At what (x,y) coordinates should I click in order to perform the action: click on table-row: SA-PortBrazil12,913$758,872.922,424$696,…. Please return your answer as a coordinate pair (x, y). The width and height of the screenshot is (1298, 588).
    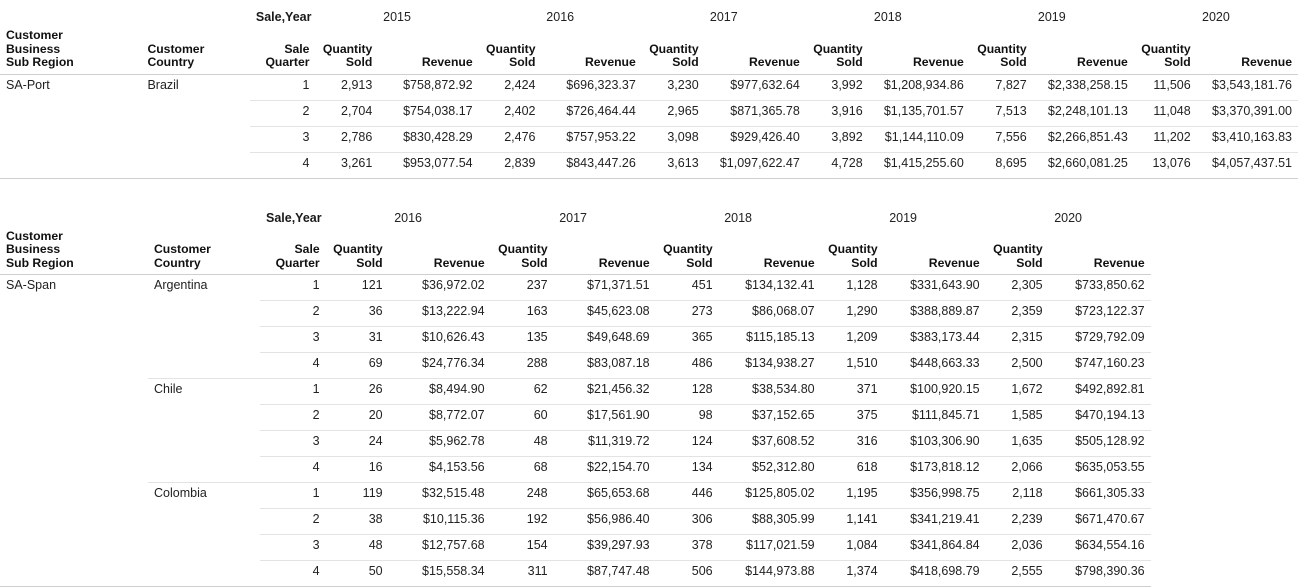
    Looking at the image, I should click on (649, 87).